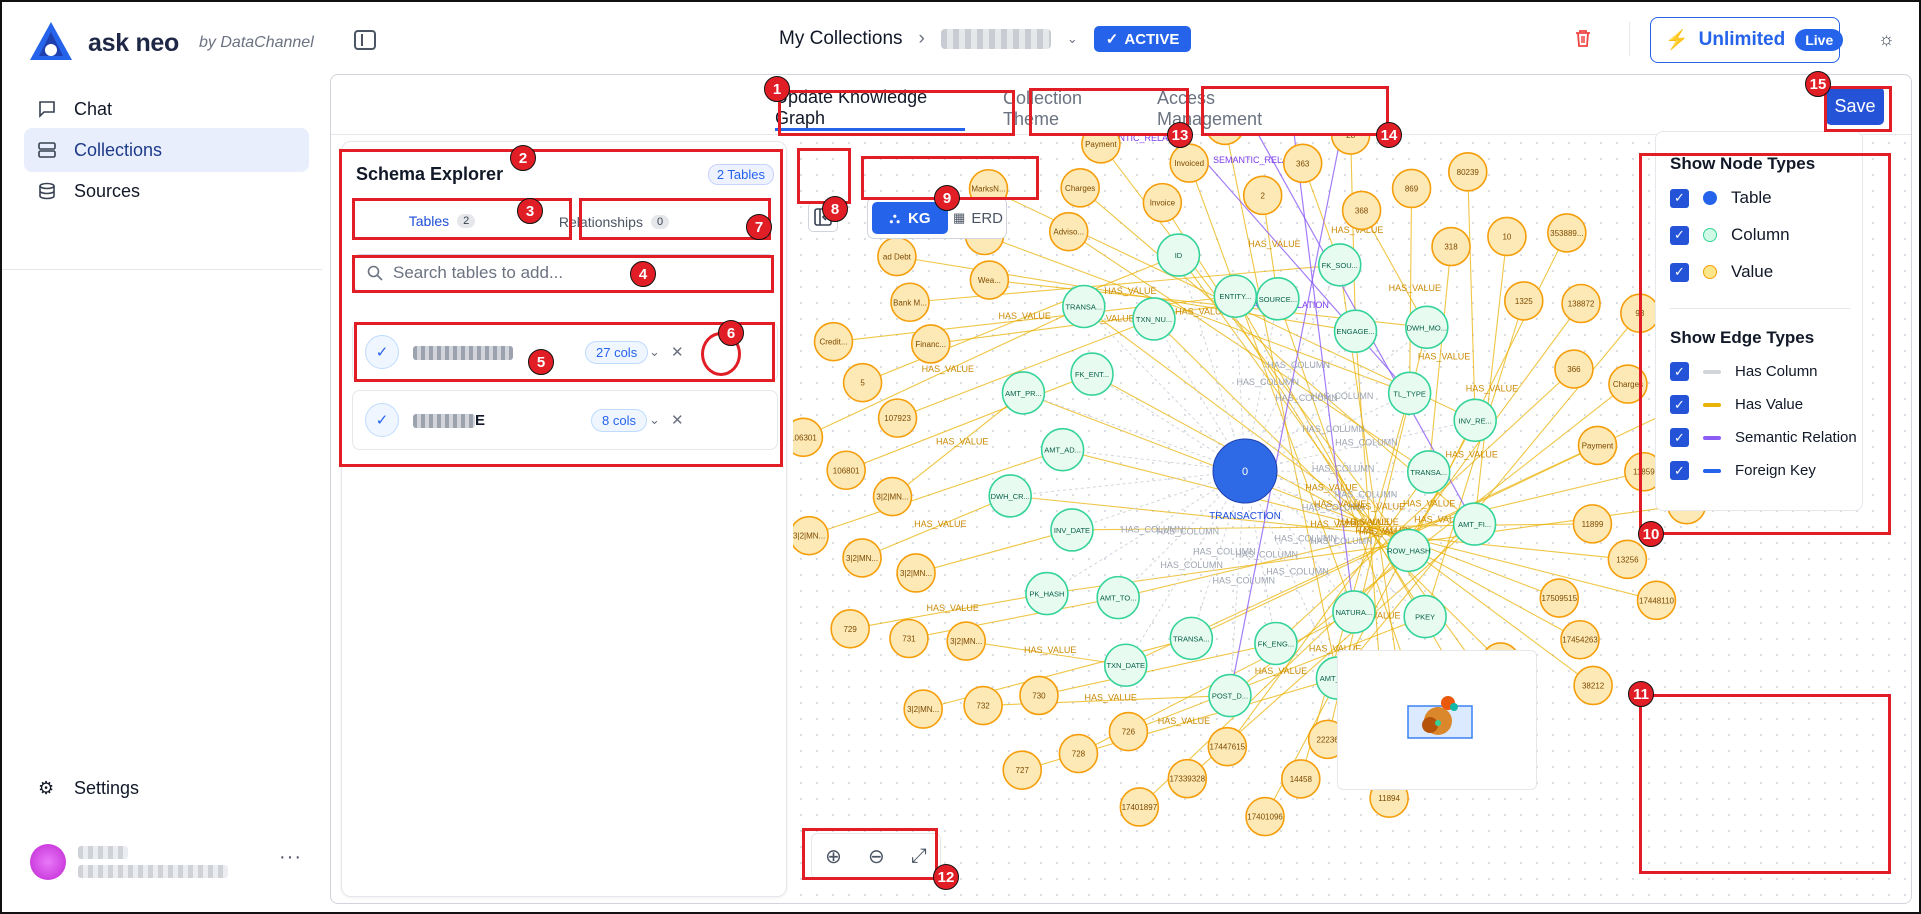  What do you see at coordinates (1409, 393) in the screenshot?
I see `column-node: TL_TYPE` at bounding box center [1409, 393].